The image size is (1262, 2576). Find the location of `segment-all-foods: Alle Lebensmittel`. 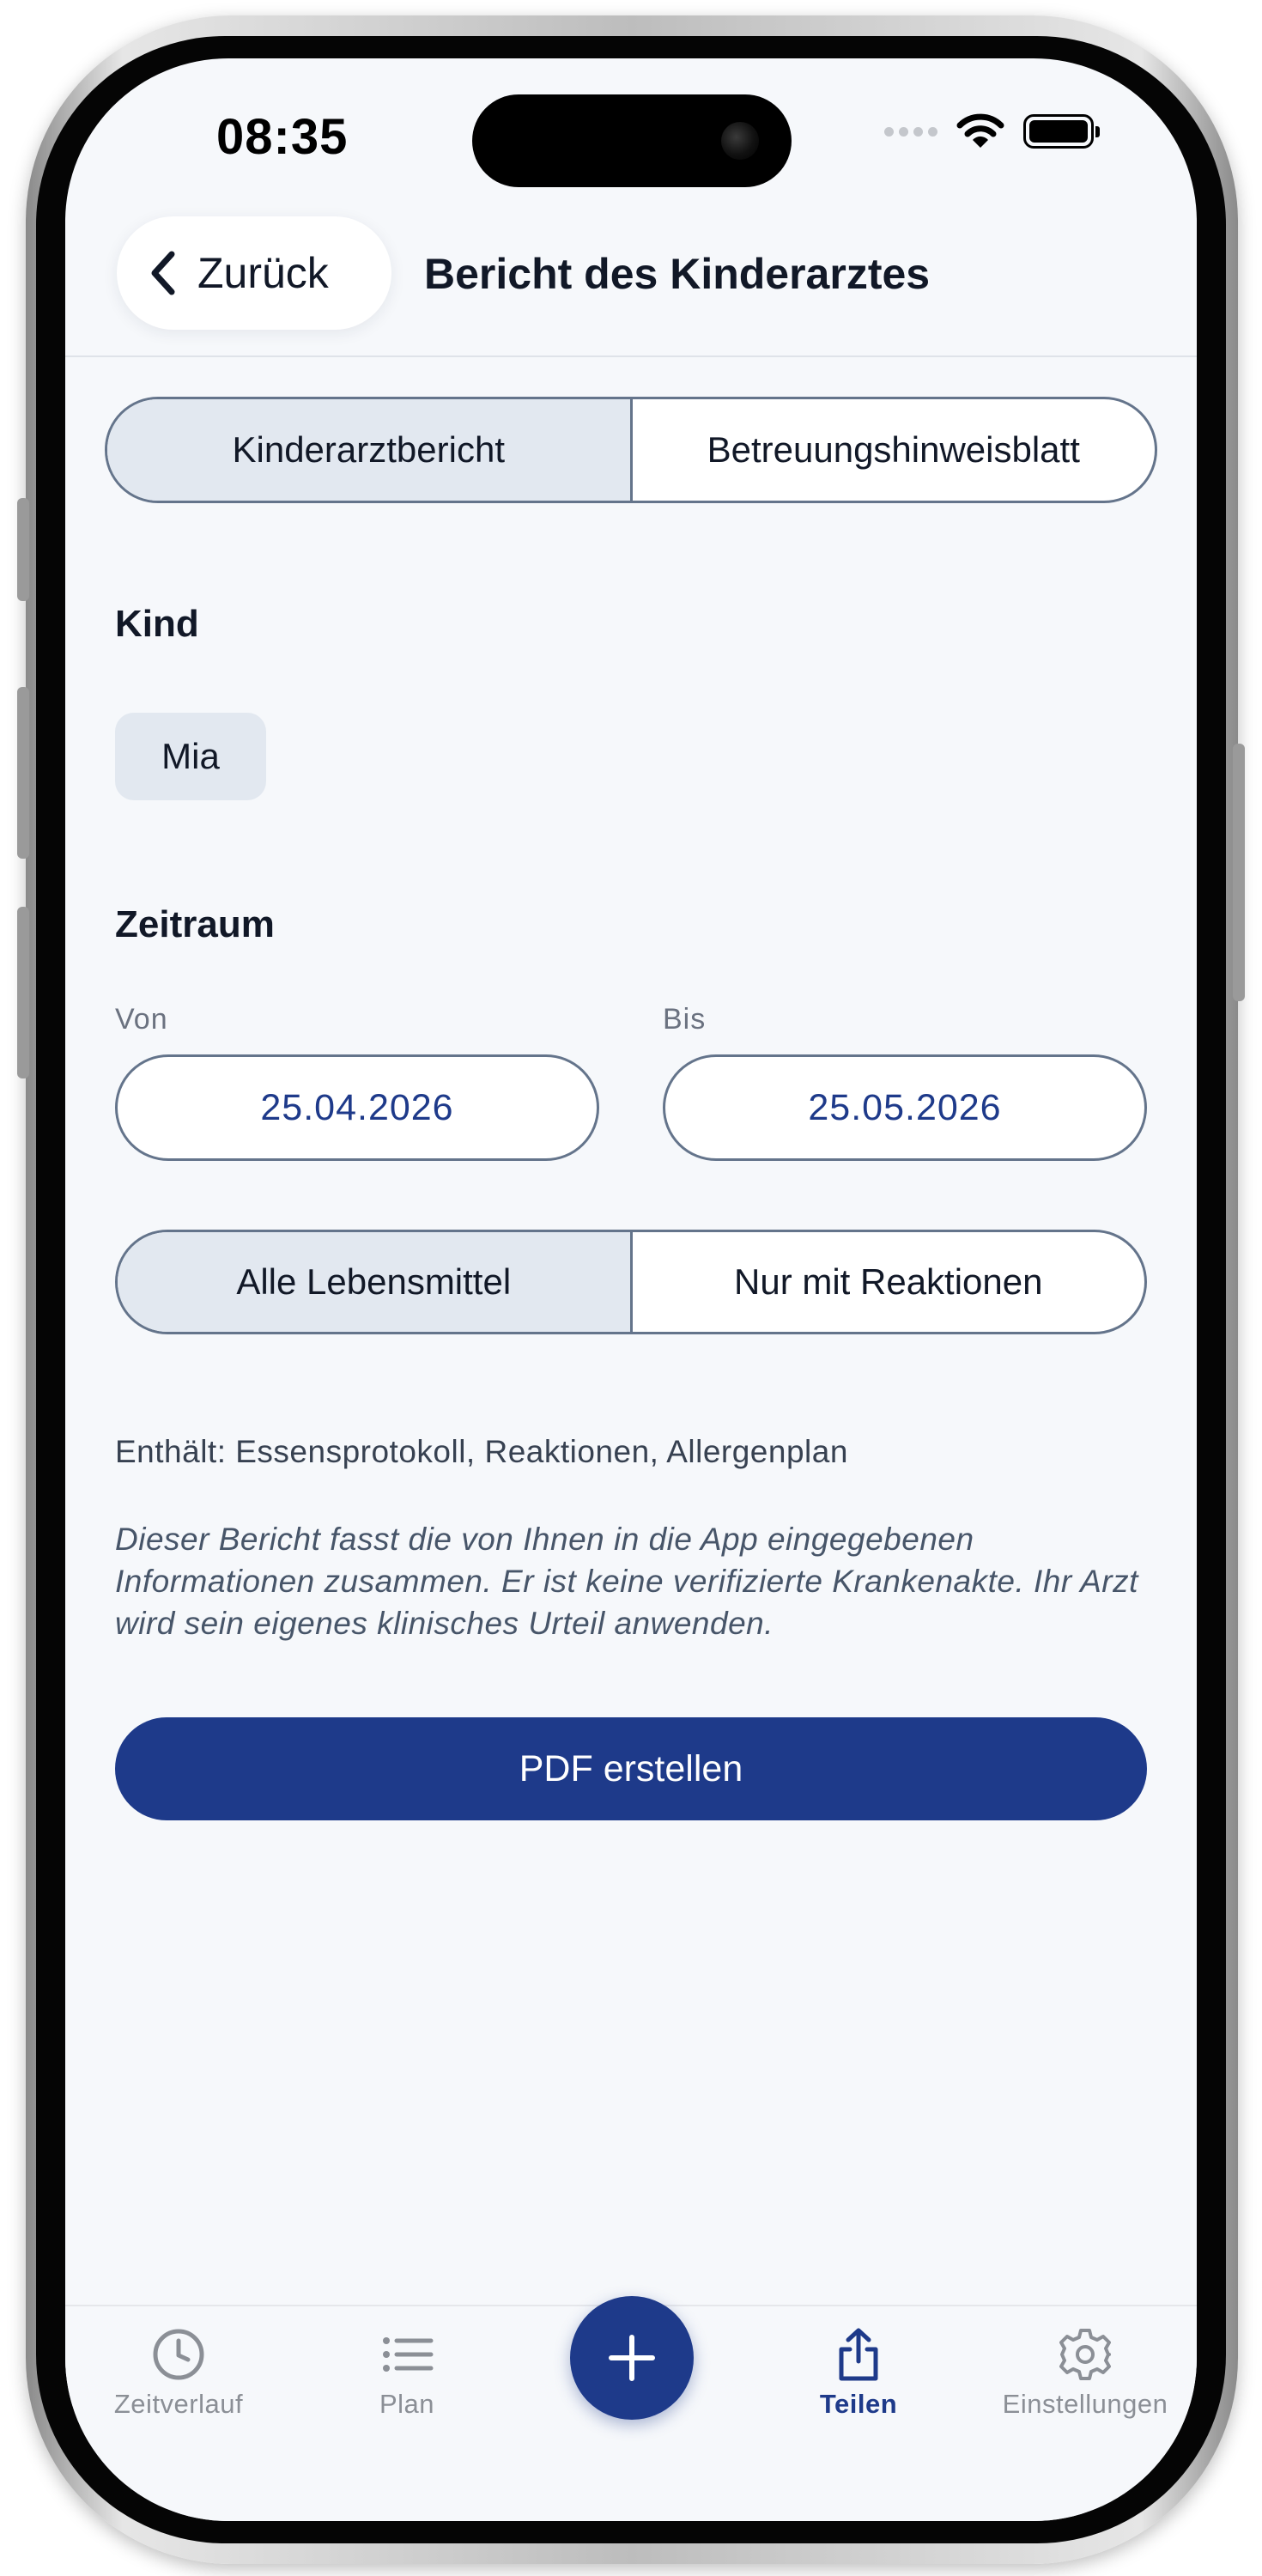

segment-all-foods: Alle Lebensmittel is located at coordinates (374, 1282).